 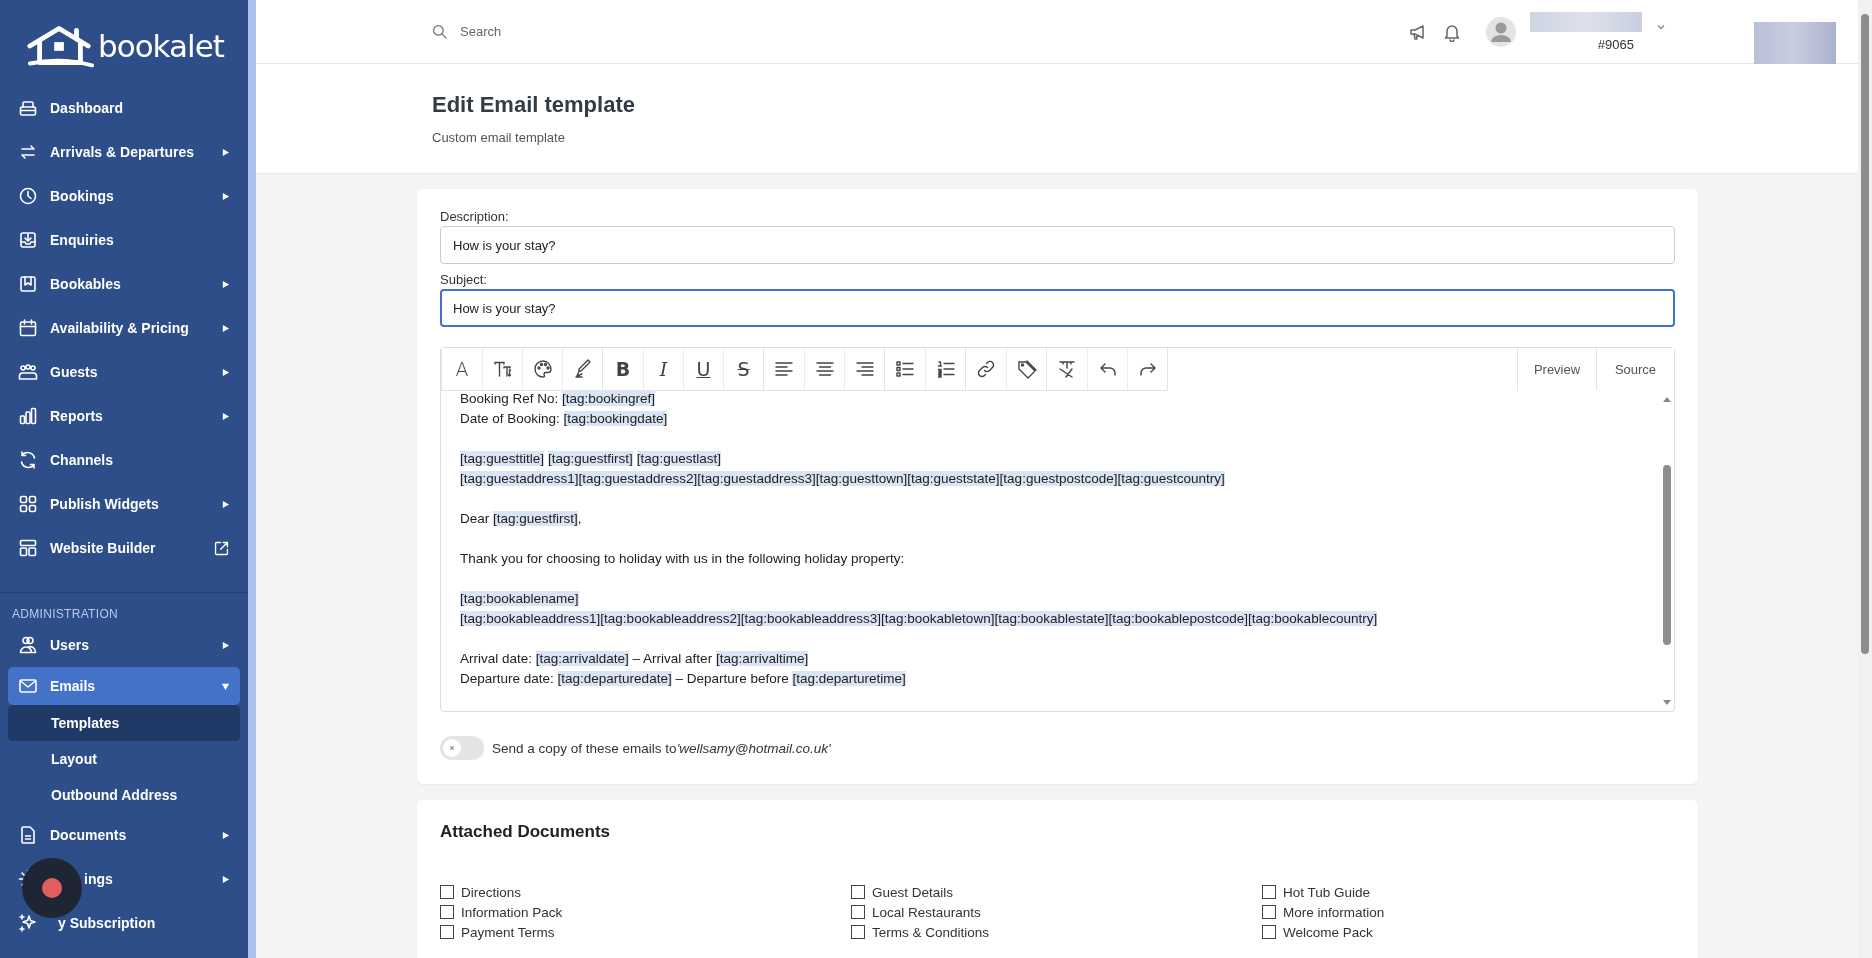 What do you see at coordinates (502, 369) in the screenshot?
I see `font-size-icon` at bounding box center [502, 369].